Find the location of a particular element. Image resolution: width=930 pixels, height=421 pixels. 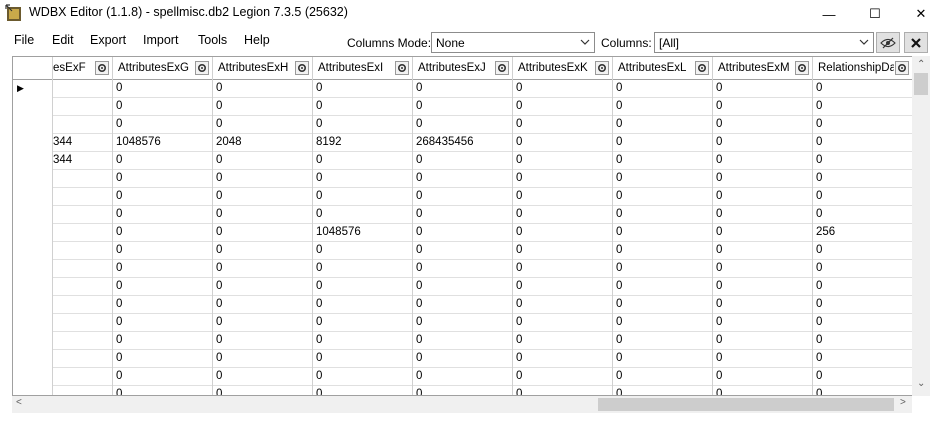

table-row: 344 0 0 0 0 0 0 0 0 is located at coordinates (463, 161).